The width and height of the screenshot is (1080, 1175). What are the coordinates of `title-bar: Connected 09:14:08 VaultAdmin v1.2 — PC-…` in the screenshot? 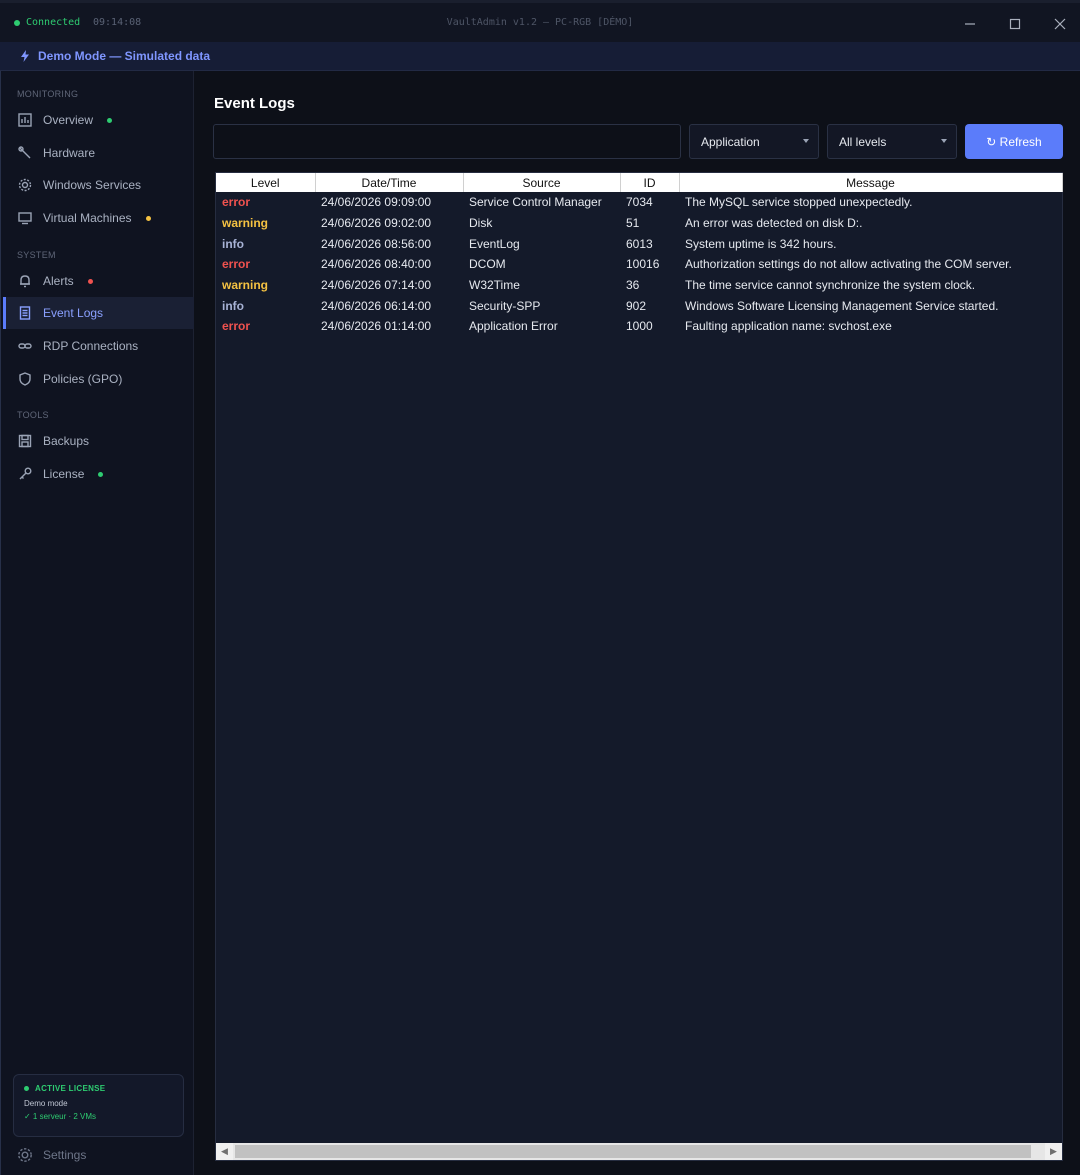 It's located at (540, 21).